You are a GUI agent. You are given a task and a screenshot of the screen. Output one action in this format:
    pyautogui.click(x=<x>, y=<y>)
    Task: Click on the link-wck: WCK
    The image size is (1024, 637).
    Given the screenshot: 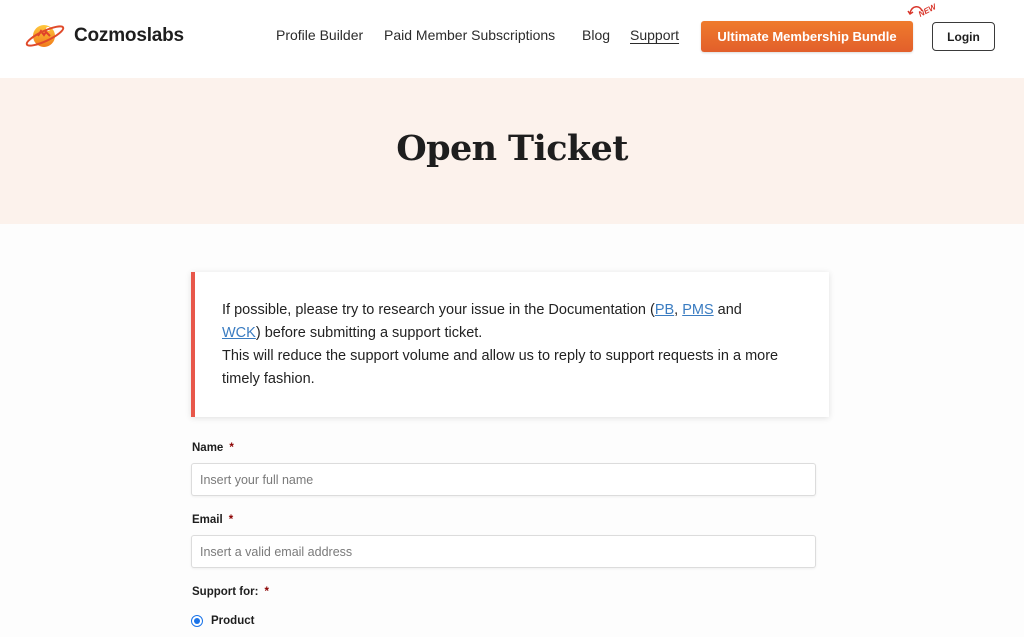 What is the action you would take?
    pyautogui.click(x=239, y=333)
    